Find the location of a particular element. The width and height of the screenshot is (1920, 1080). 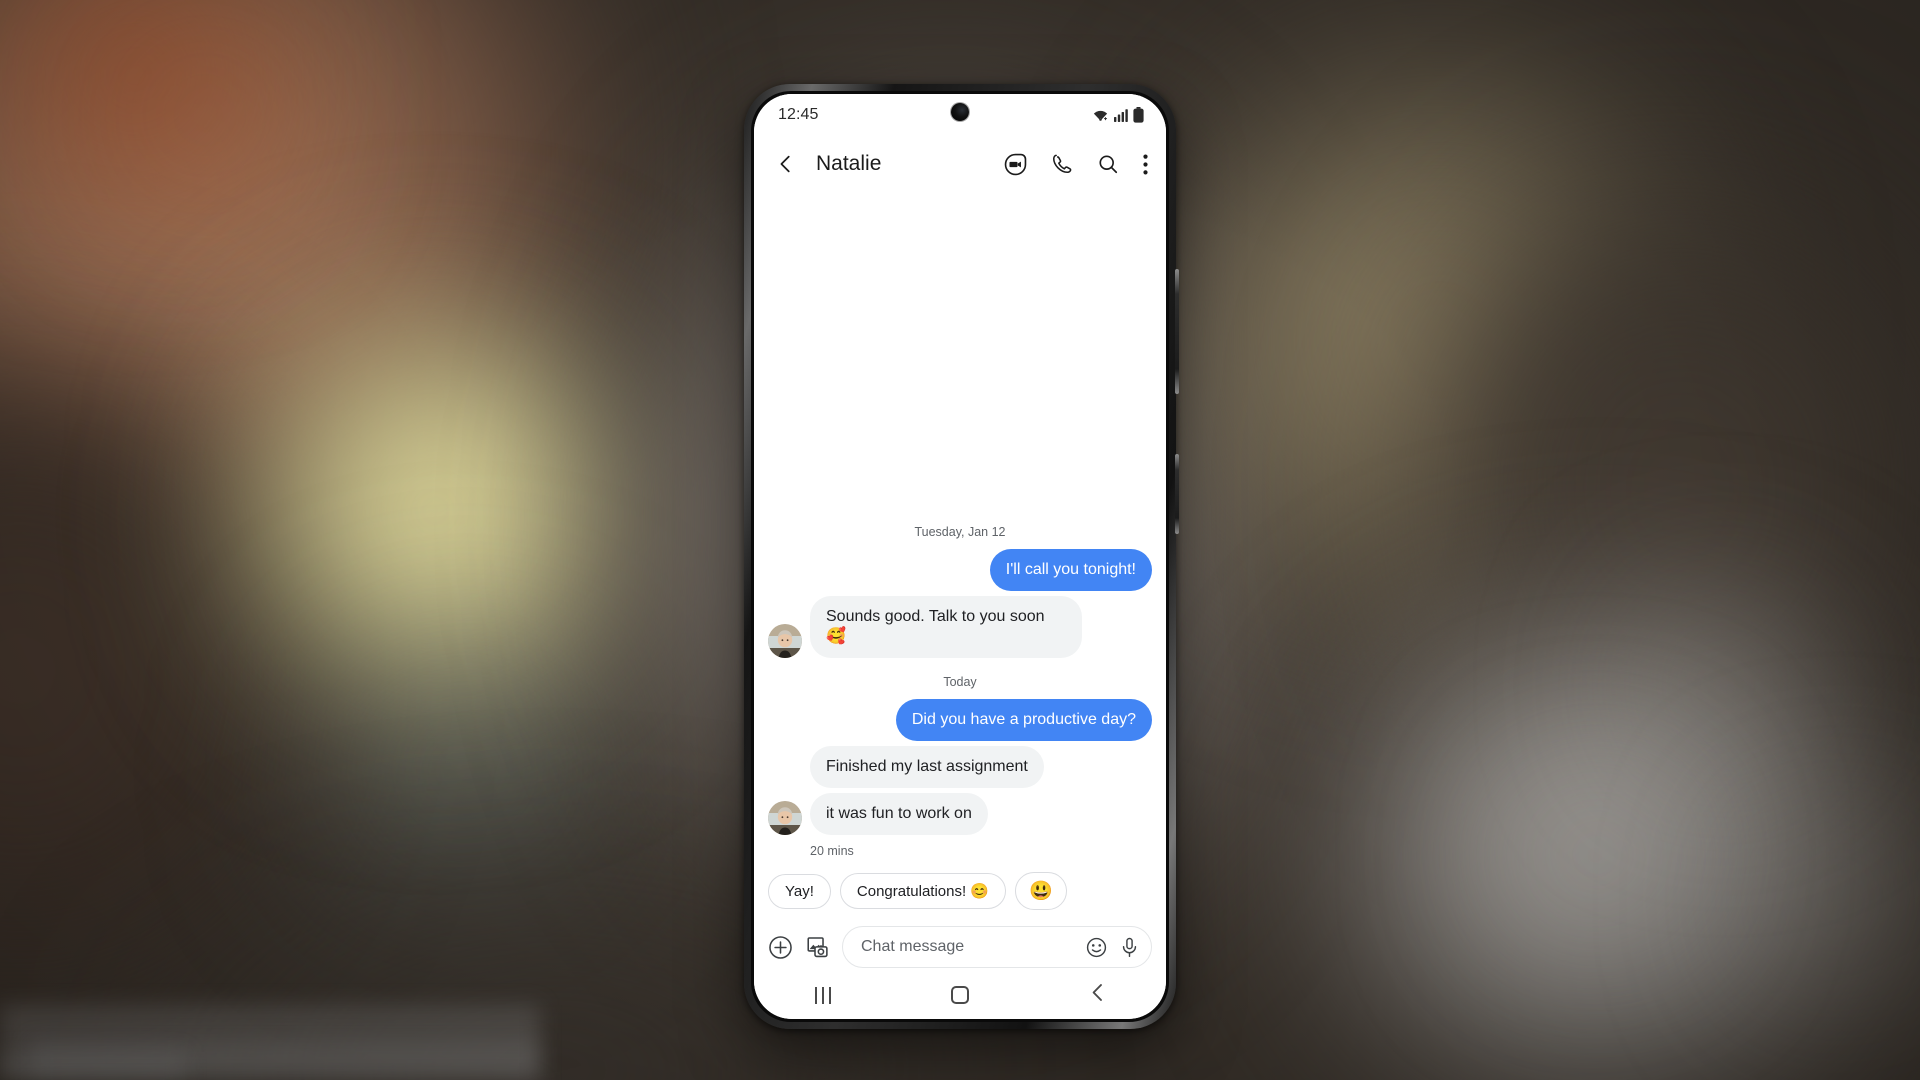

nav-back-button is located at coordinates (1097, 995).